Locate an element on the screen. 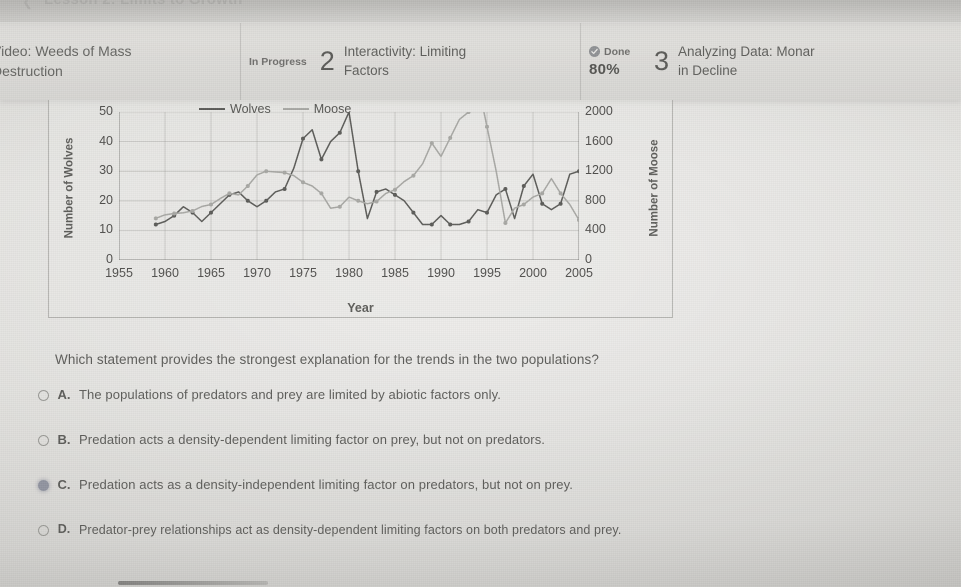 The height and width of the screenshot is (587, 961). step-2-status: In Progress is located at coordinates (283, 62).